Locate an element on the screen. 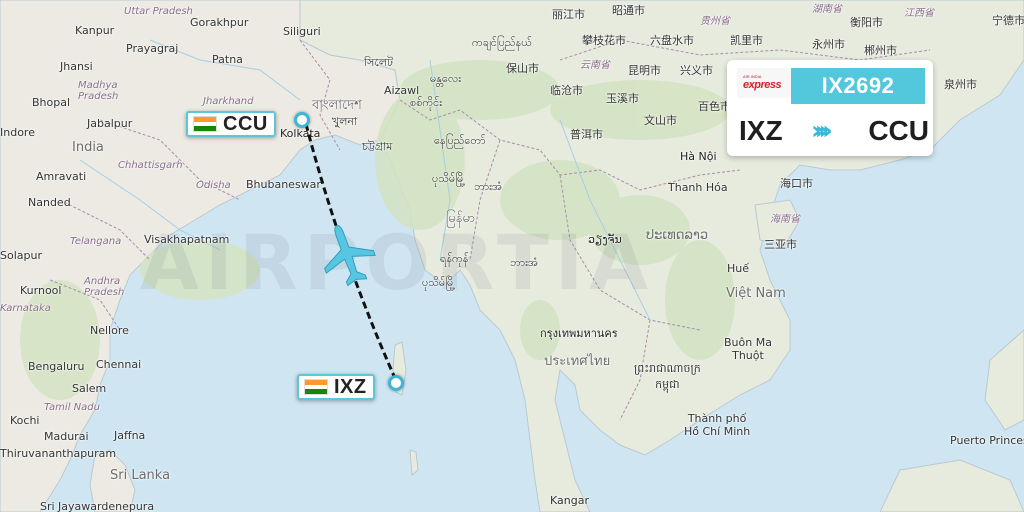 The height and width of the screenshot is (512, 1024). label-madurai: Madurai is located at coordinates (66, 436).